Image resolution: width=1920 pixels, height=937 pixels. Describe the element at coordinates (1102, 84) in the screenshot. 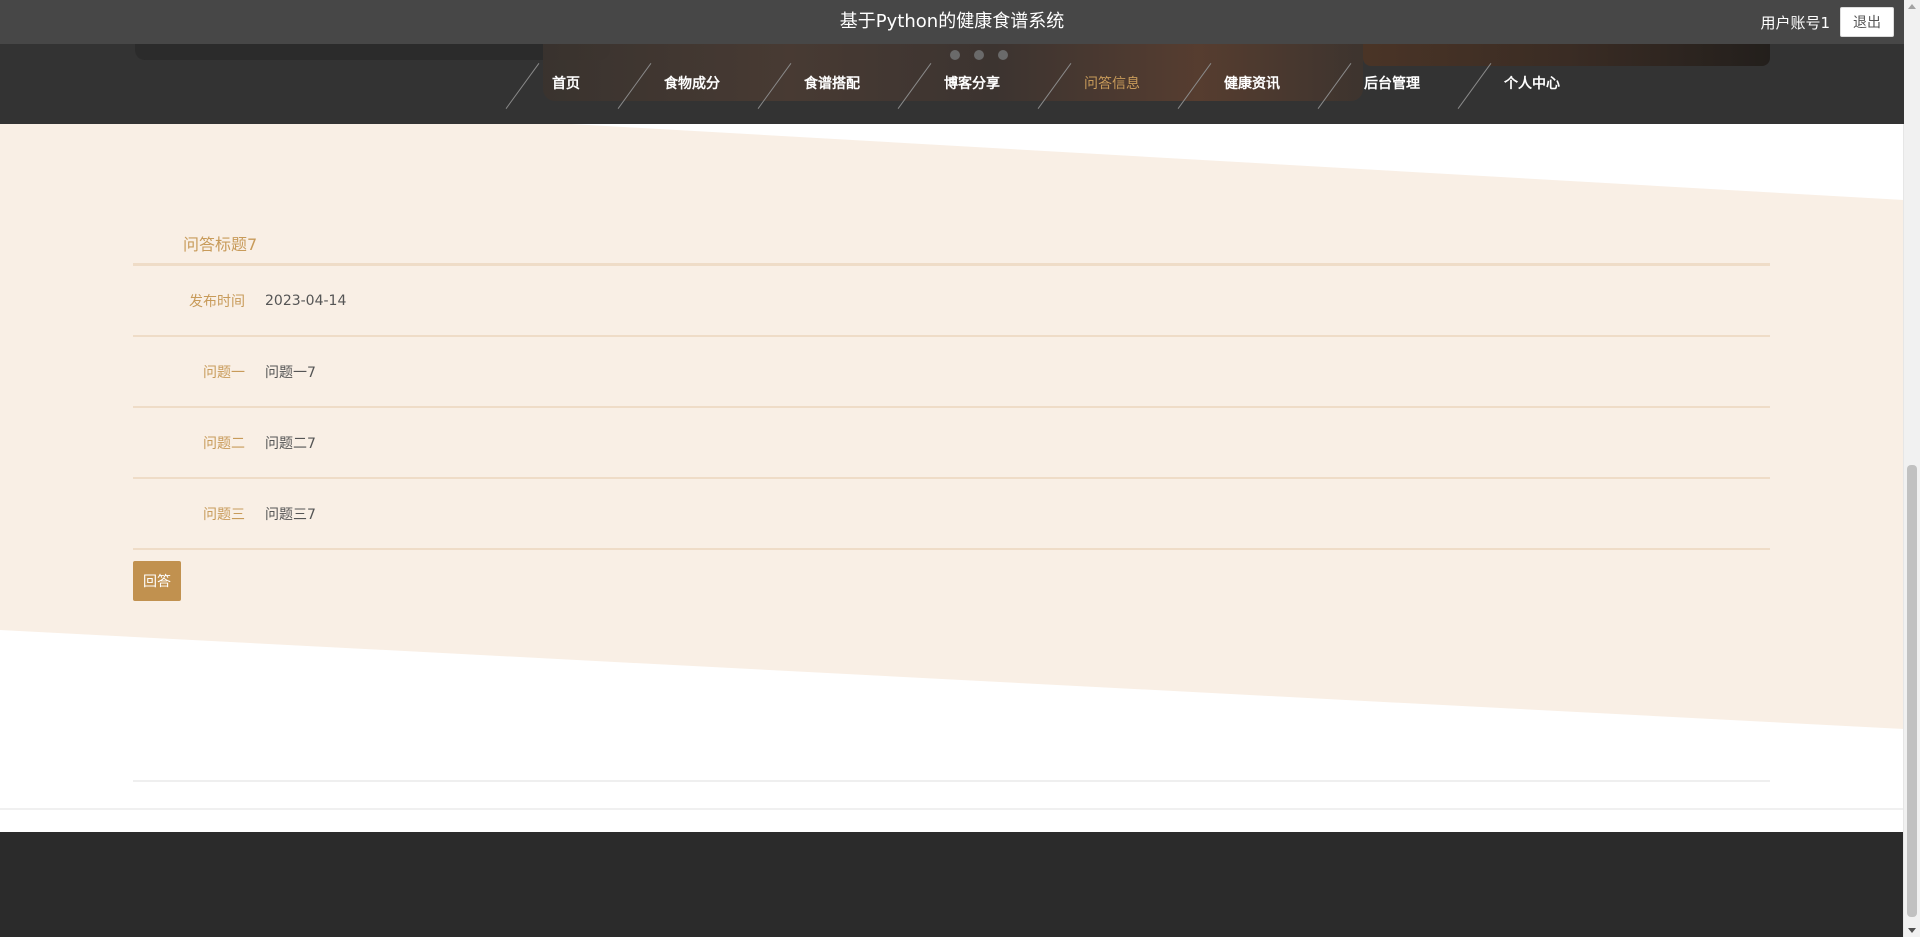

I see `nav-item-qa: 问答信息` at that location.